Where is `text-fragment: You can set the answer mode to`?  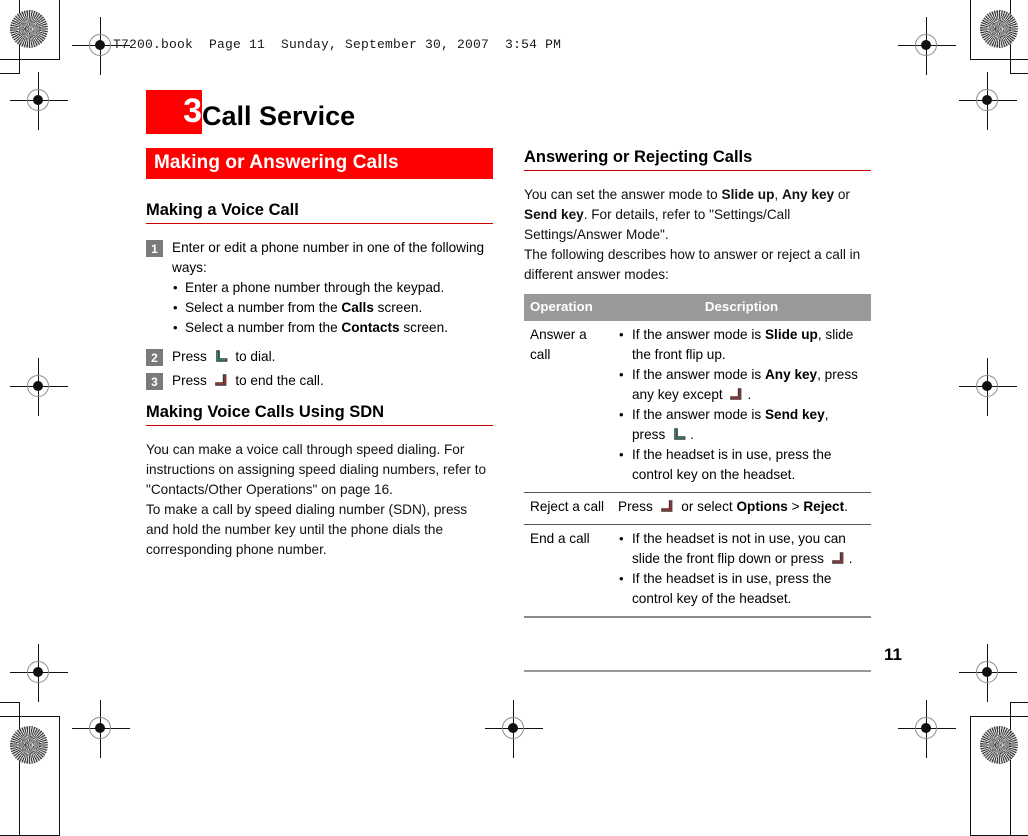
text-fragment: You can set the answer mode to is located at coordinates (623, 194).